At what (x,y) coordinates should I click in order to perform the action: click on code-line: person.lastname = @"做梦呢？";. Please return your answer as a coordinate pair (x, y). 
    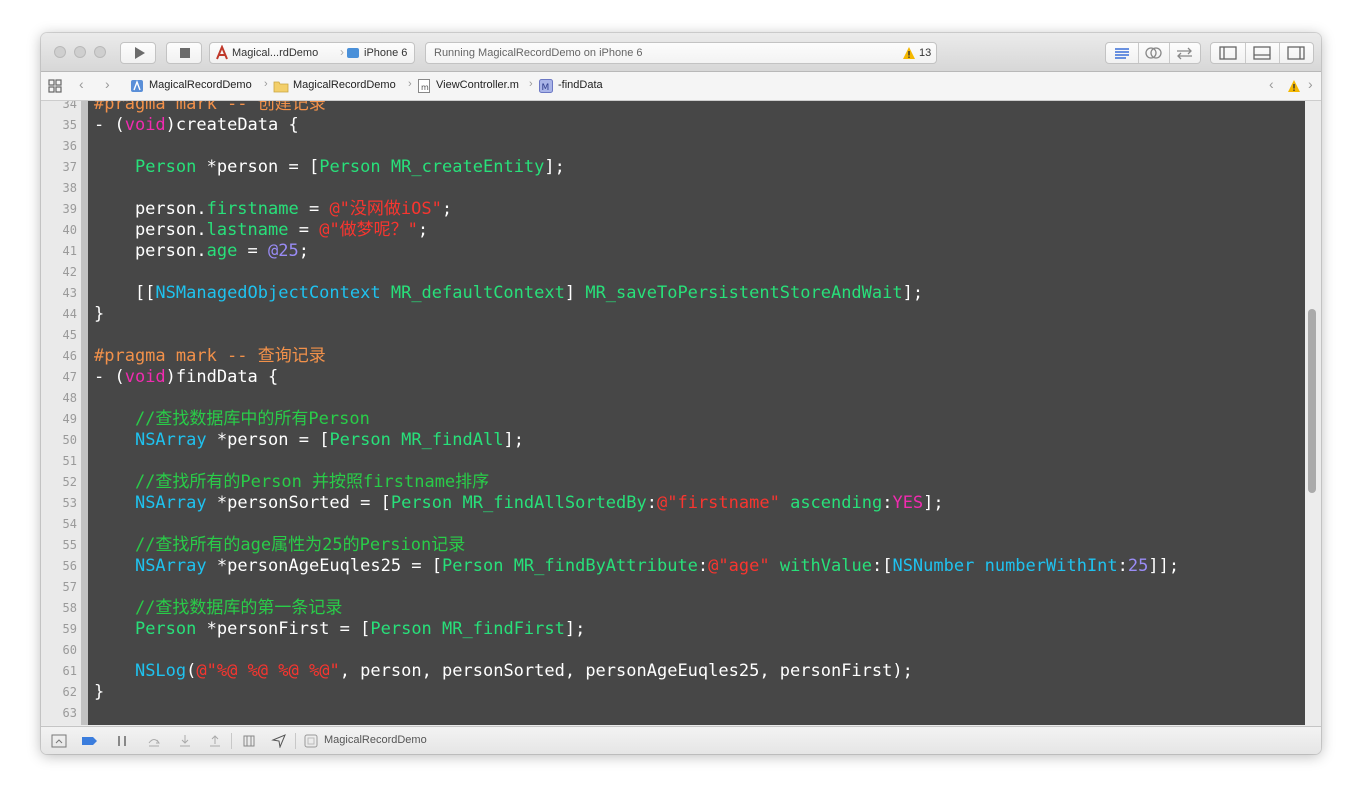
    Looking at the image, I should click on (636, 230).